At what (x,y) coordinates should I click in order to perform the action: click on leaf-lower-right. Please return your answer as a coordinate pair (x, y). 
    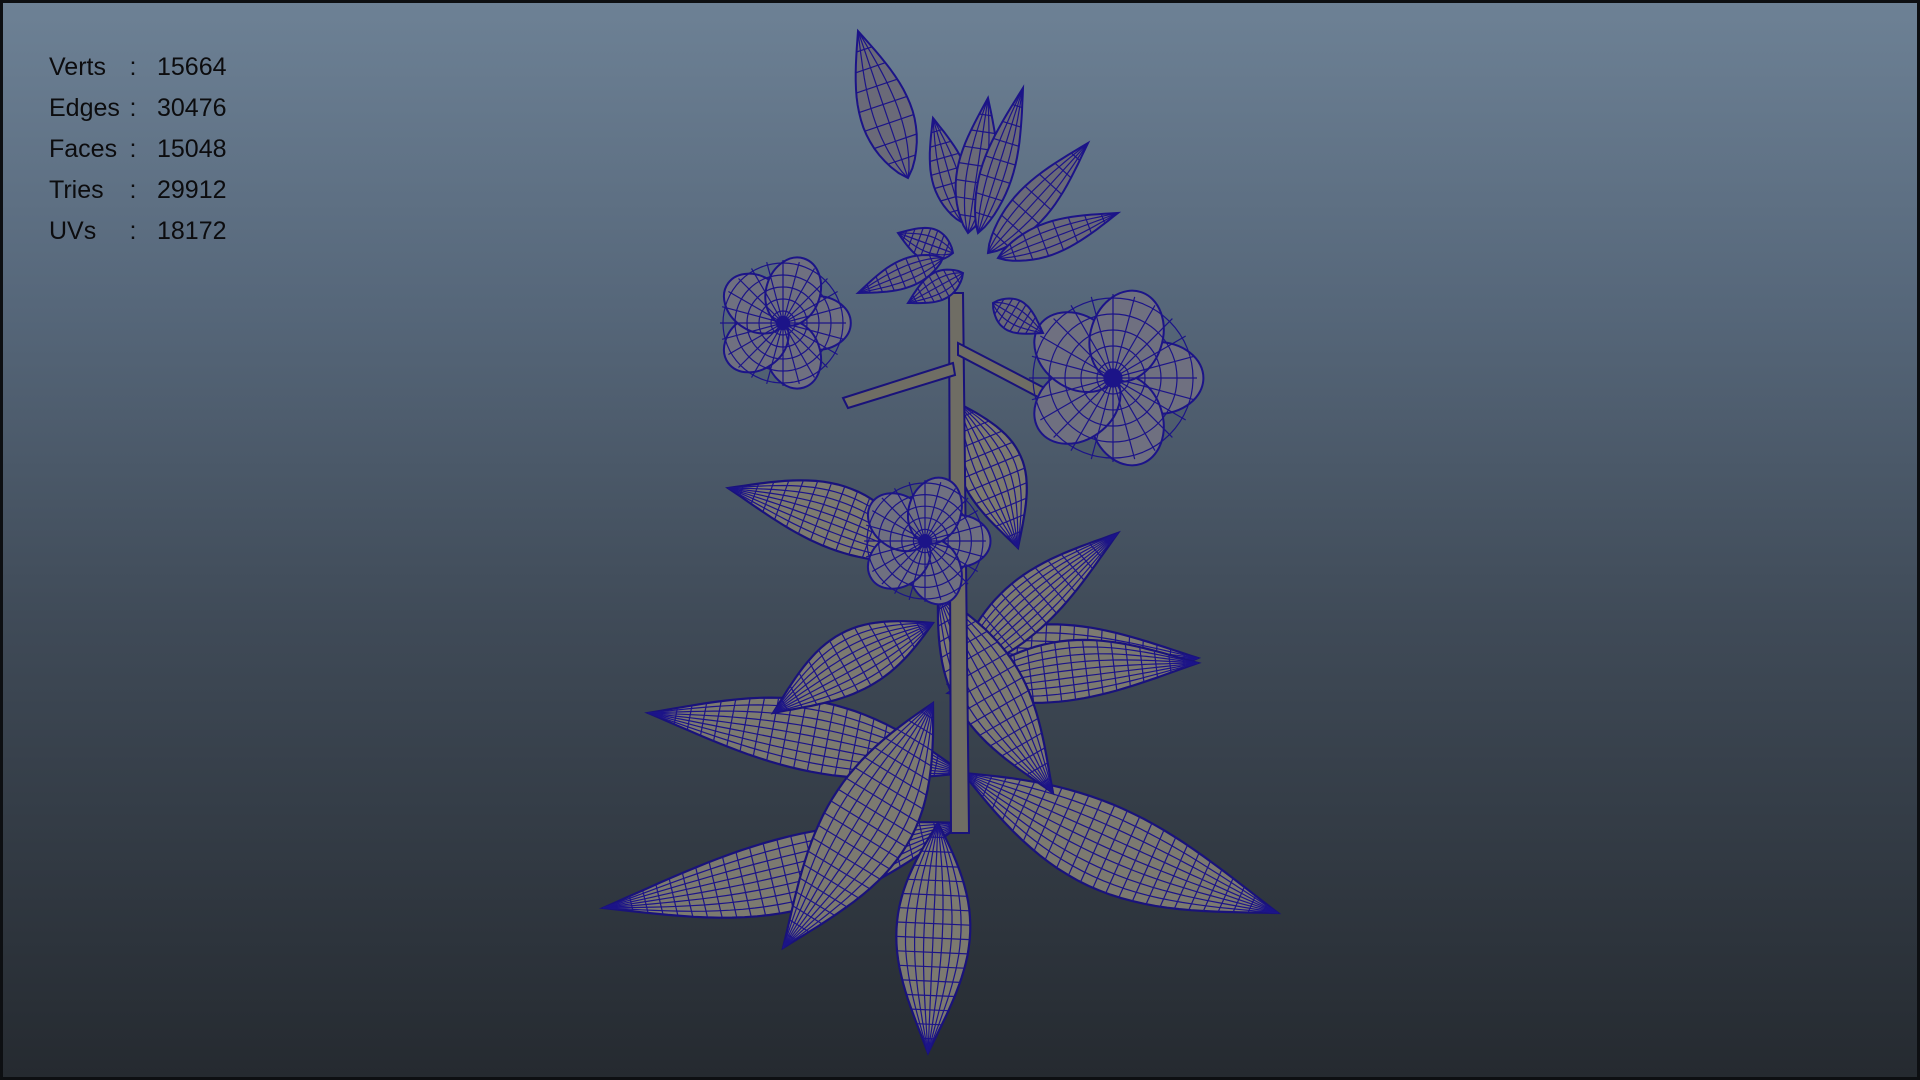
    Looking at the image, I should click on (1121, 843).